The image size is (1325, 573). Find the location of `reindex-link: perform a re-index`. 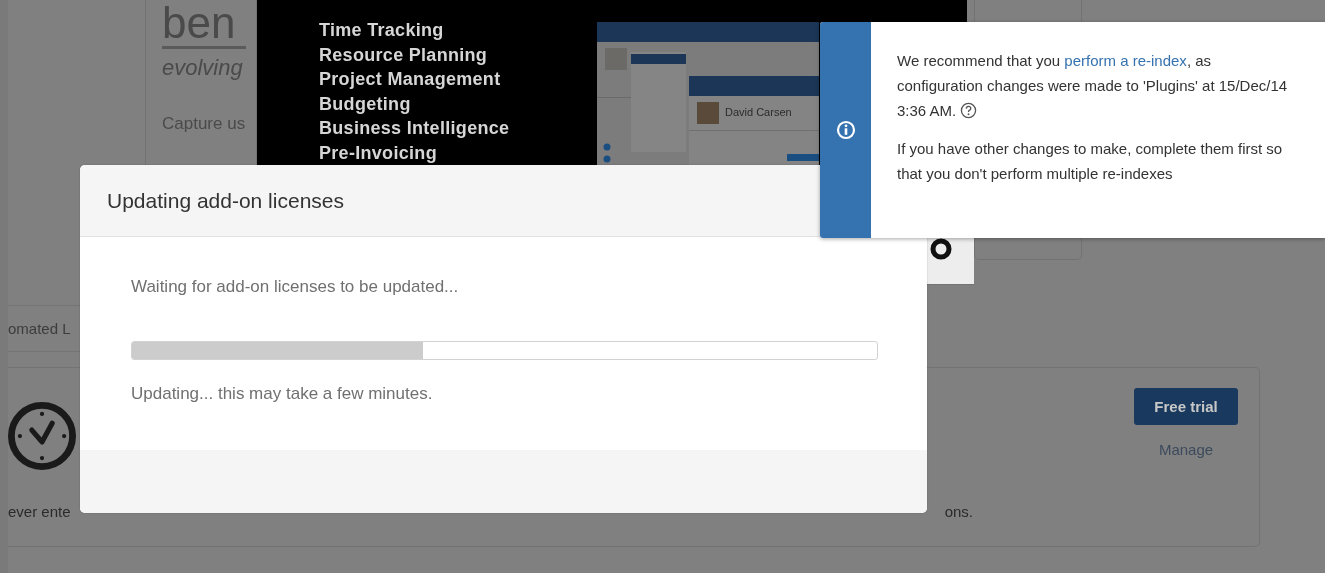

reindex-link: perform a re-index is located at coordinates (1125, 60).